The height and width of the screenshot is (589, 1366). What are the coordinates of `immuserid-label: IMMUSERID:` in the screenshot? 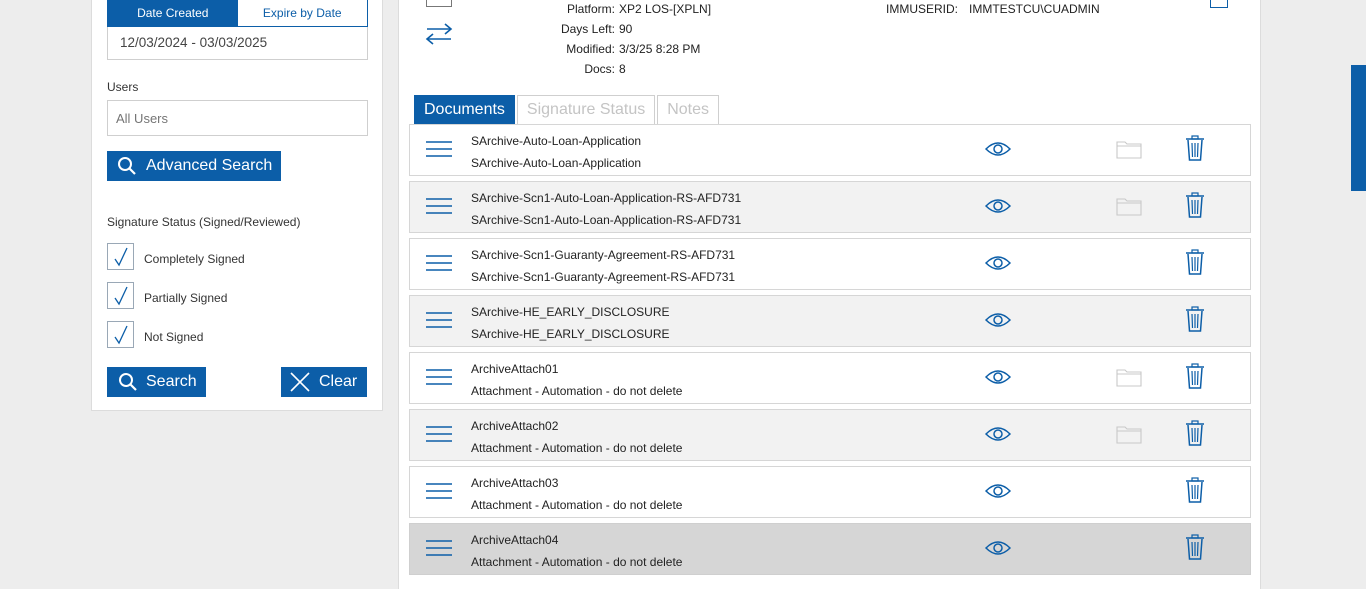 It's located at (922, 9).